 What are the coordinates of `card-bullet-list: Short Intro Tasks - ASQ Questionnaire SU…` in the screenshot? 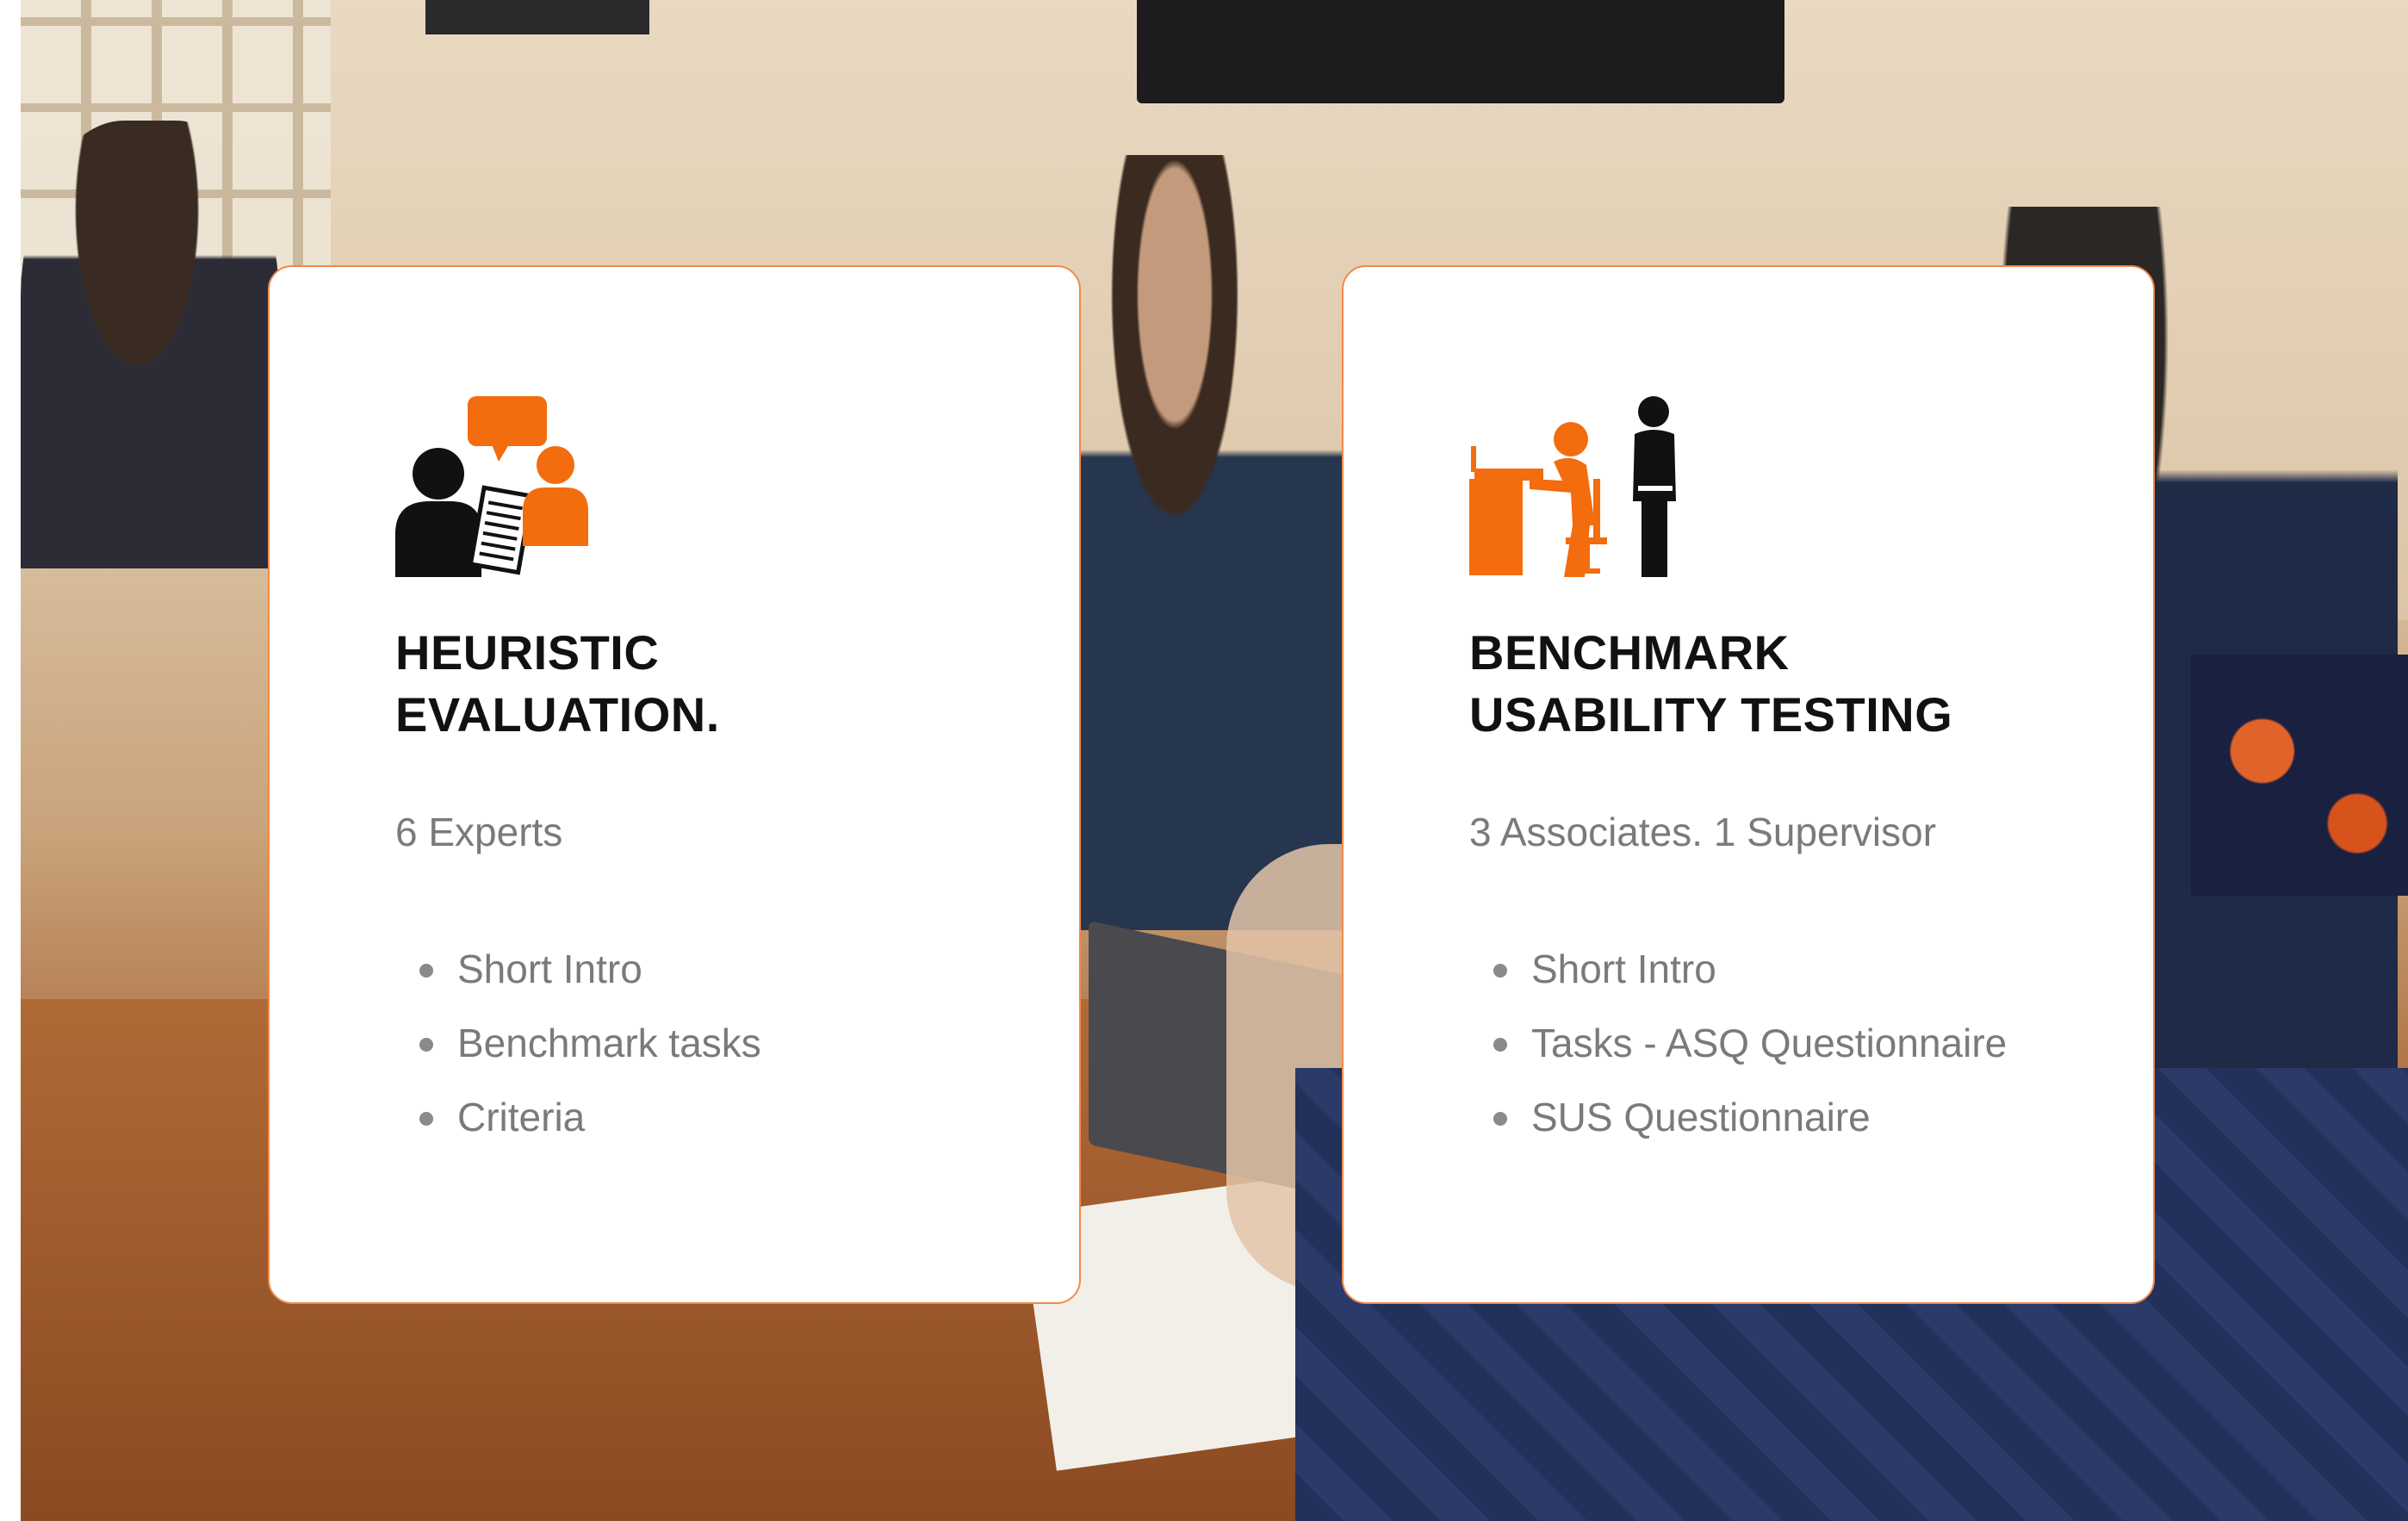 It's located at (1738, 1043).